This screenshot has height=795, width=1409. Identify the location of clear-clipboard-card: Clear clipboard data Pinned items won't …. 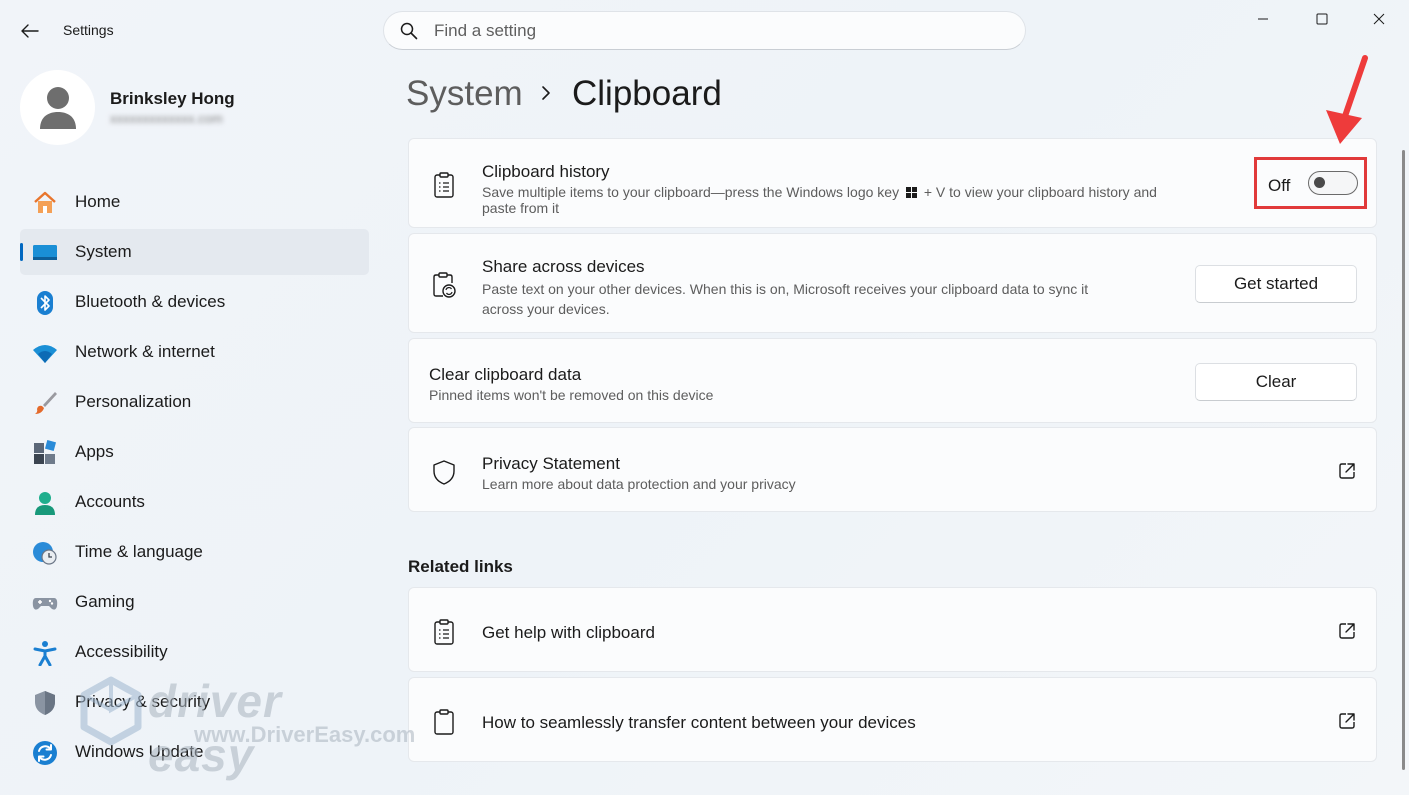
(892, 380).